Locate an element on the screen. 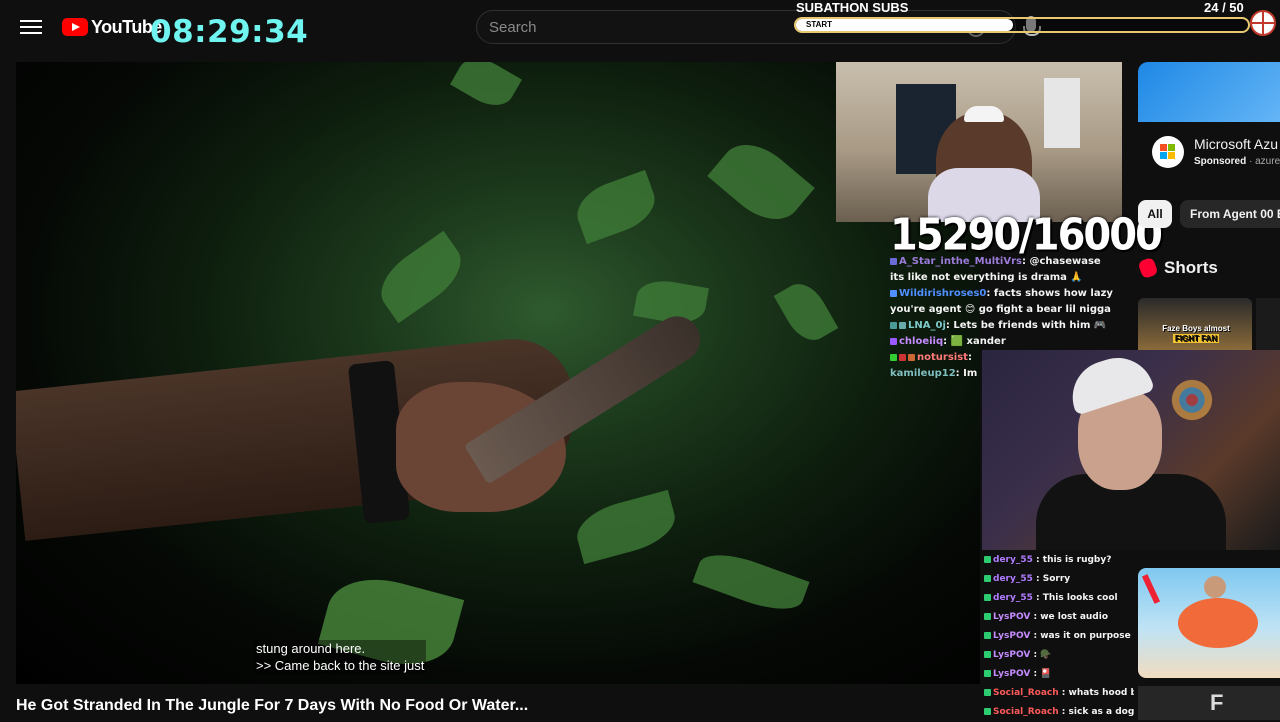  background-whiteboard is located at coordinates (1062, 113).